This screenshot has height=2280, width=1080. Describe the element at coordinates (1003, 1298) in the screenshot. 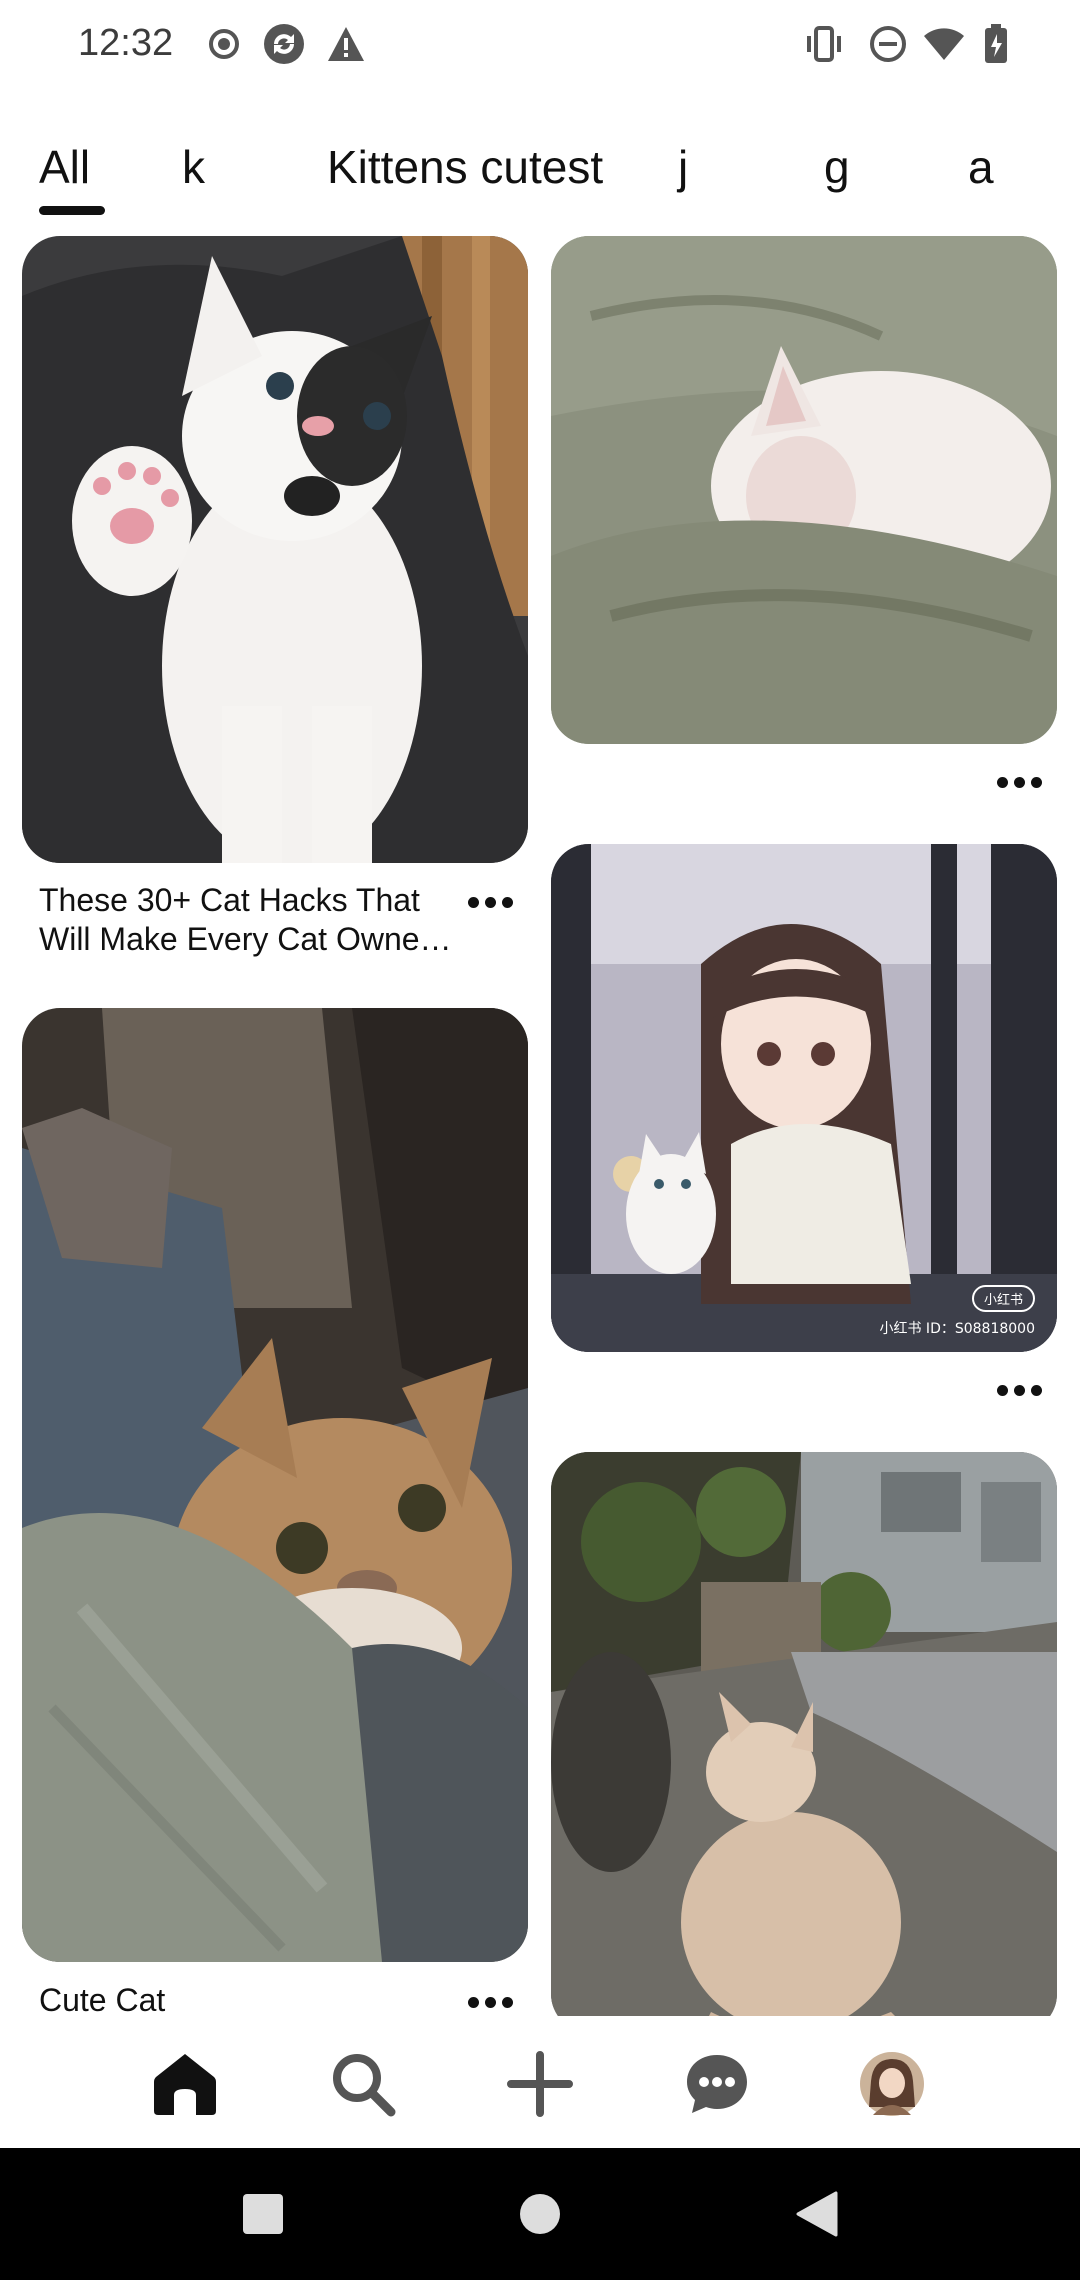

I see `xiaohongshu-badge: 小红书` at that location.